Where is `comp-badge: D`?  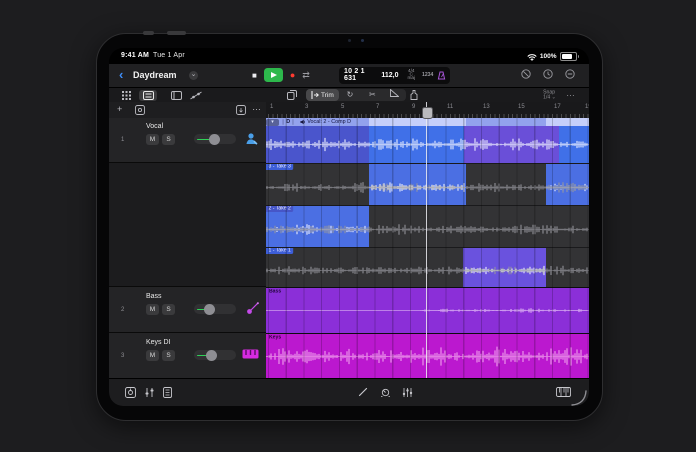 comp-badge: D is located at coordinates (288, 122).